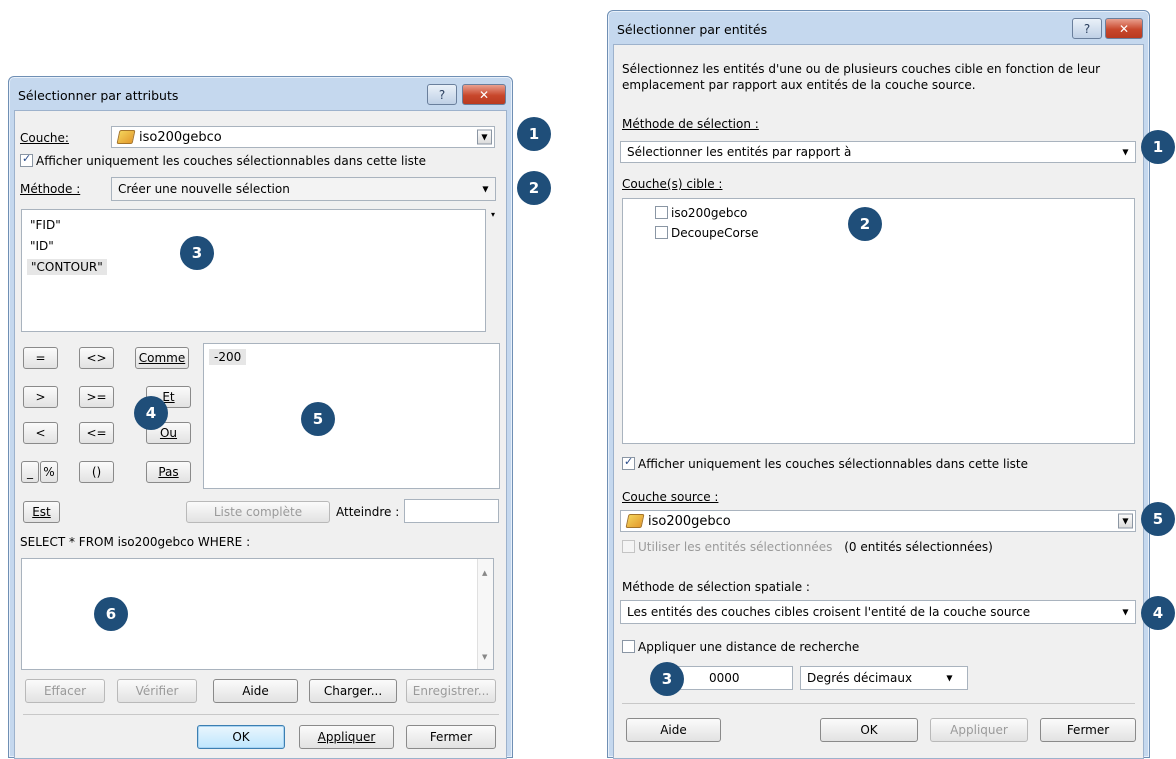 The width and height of the screenshot is (1176, 759). What do you see at coordinates (257, 614) in the screenshot?
I see `expression-textarea: ▲ ▼` at bounding box center [257, 614].